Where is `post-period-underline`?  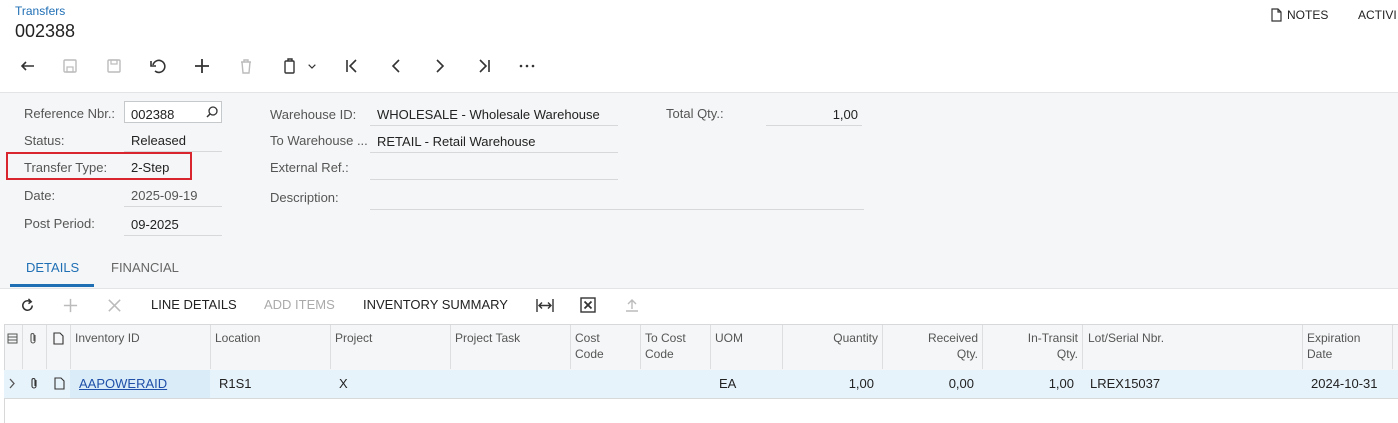
post-period-underline is located at coordinates (173, 235).